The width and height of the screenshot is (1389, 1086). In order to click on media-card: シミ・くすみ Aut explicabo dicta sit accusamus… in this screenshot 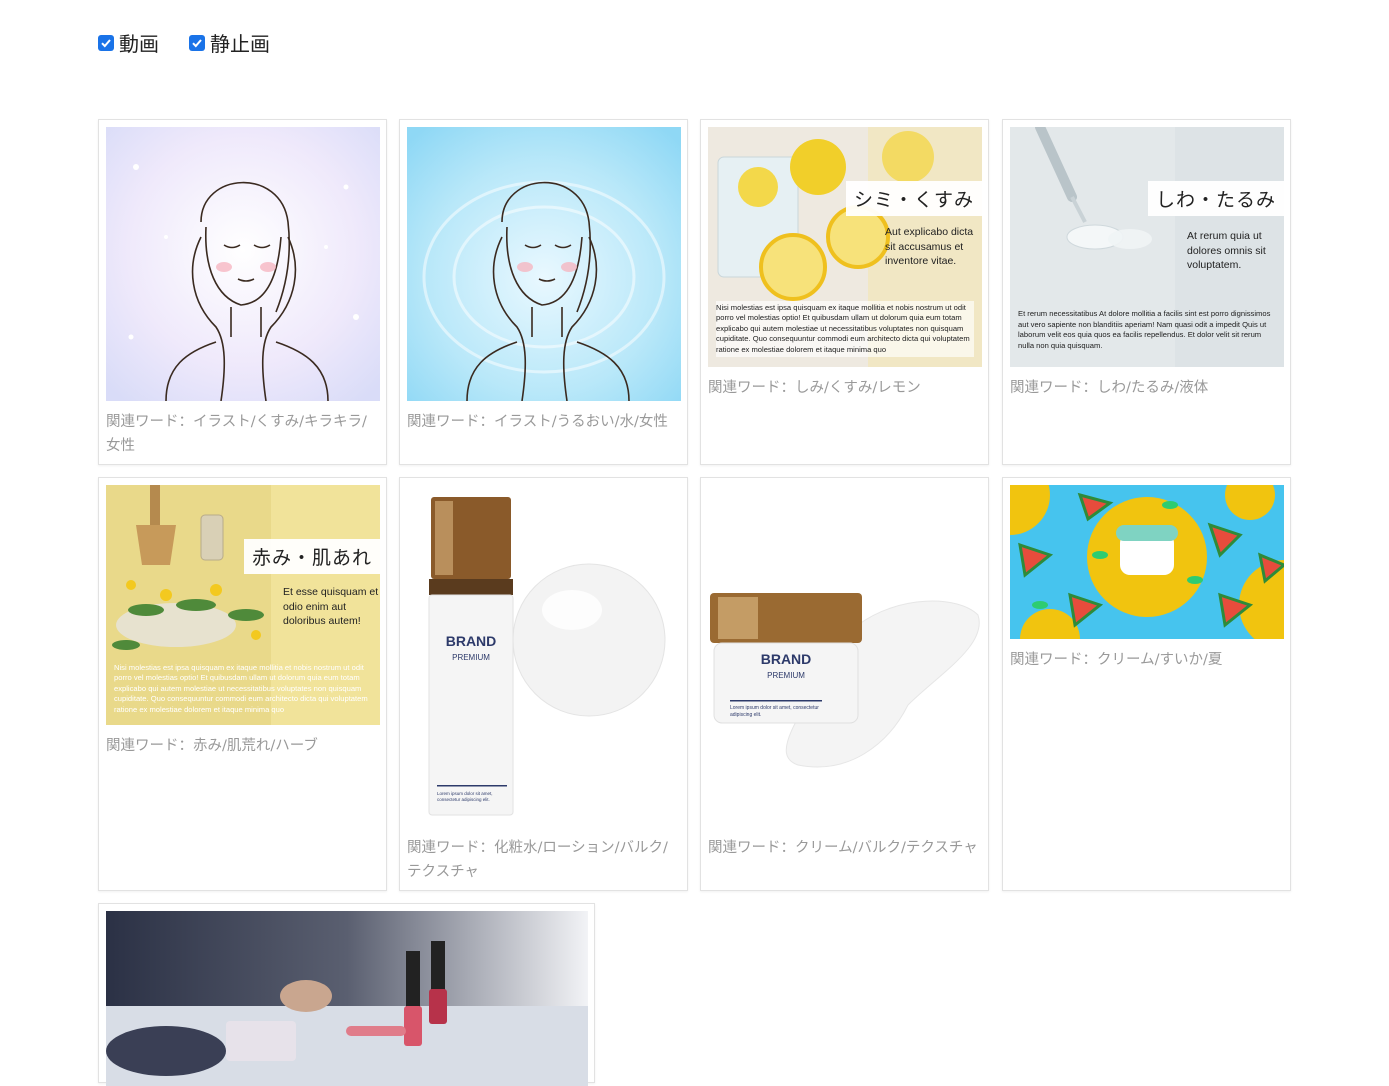, I will do `click(844, 292)`.